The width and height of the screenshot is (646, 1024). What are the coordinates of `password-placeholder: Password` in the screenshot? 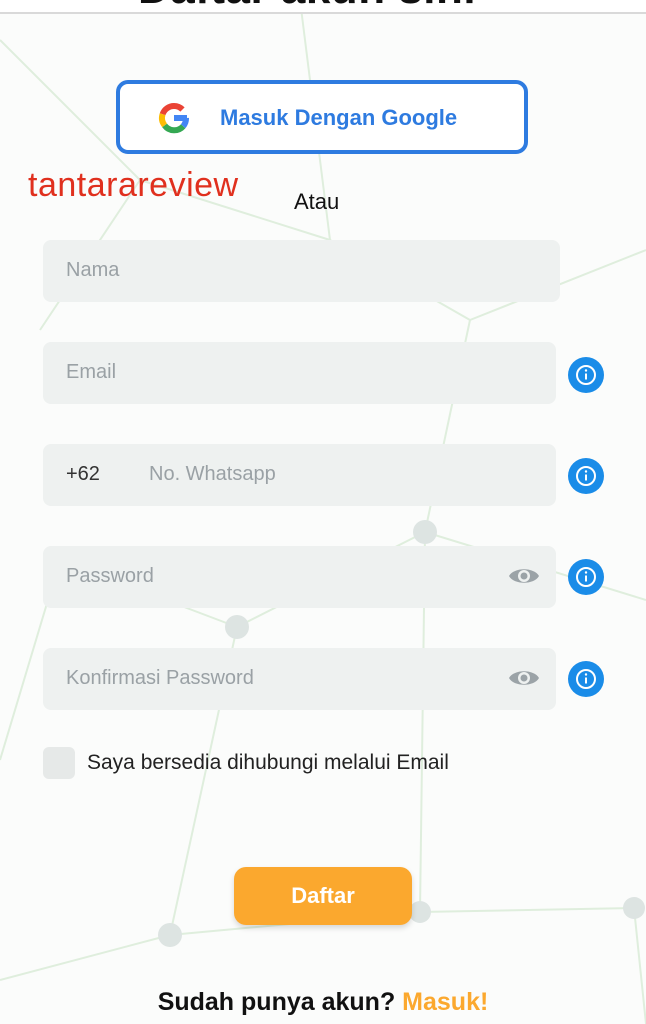 It's located at (110, 576).